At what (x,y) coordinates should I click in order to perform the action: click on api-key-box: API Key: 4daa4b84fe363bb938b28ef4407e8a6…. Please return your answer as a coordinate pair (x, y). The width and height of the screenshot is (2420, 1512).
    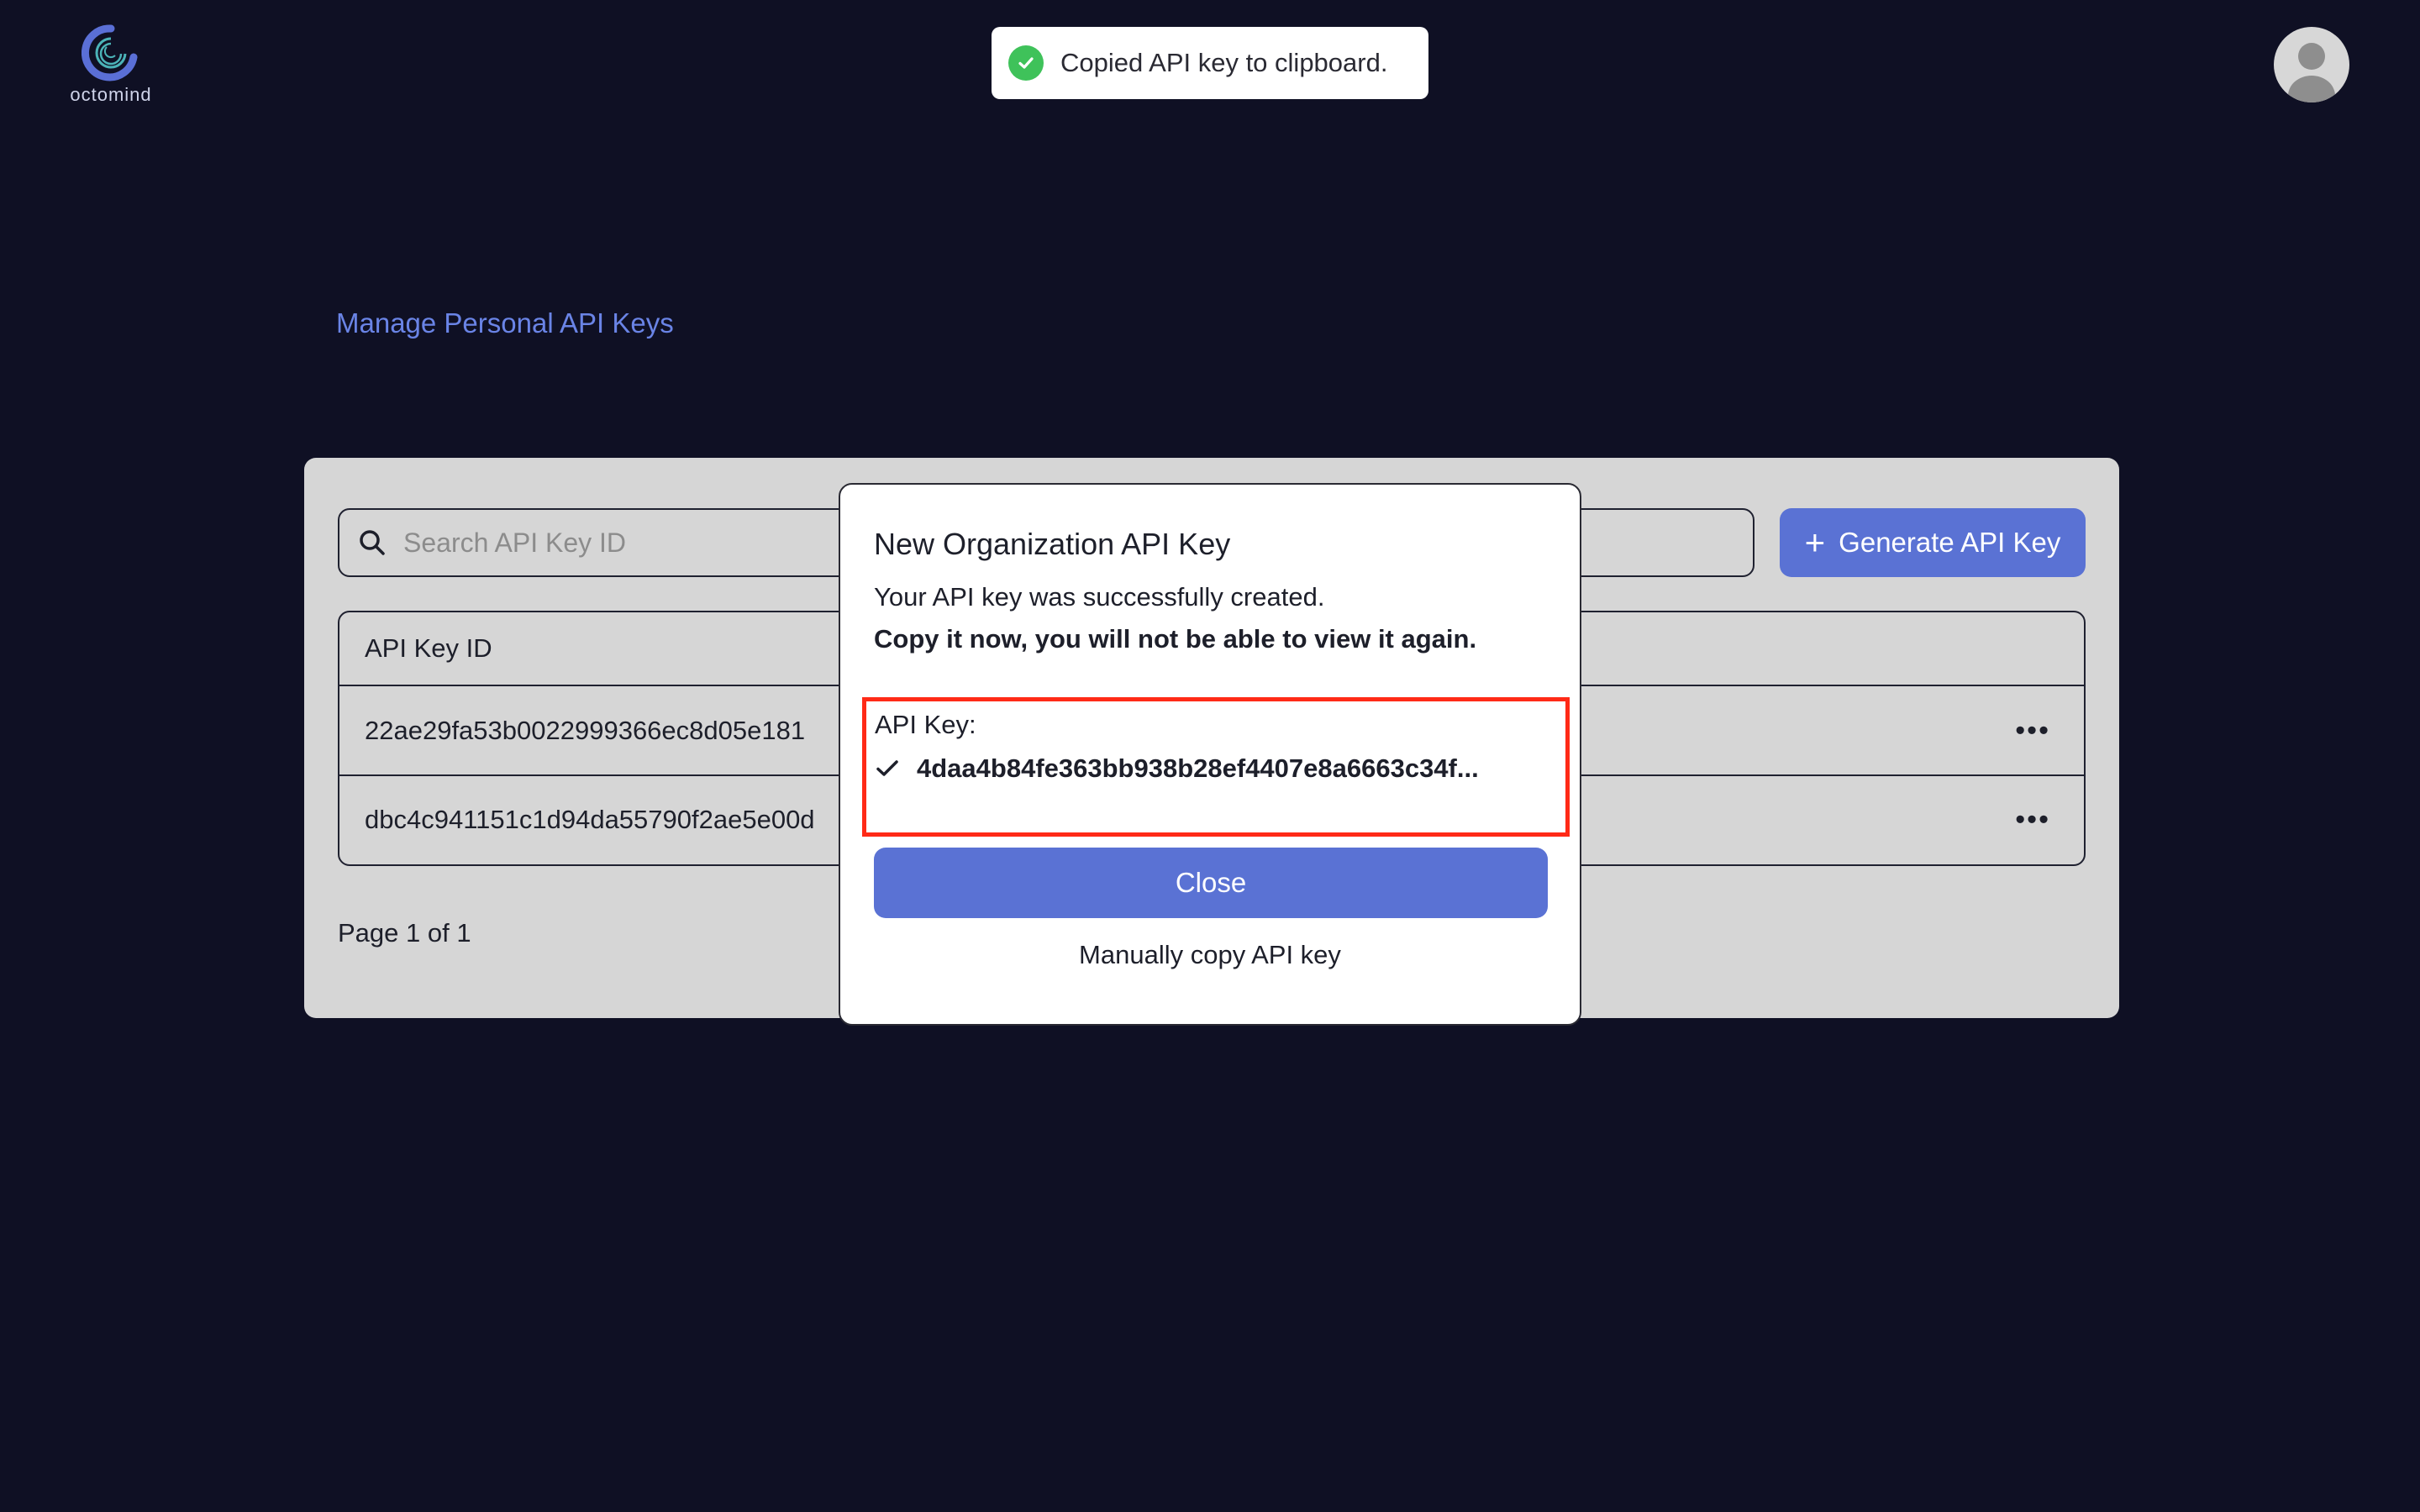
    Looking at the image, I should click on (1216, 767).